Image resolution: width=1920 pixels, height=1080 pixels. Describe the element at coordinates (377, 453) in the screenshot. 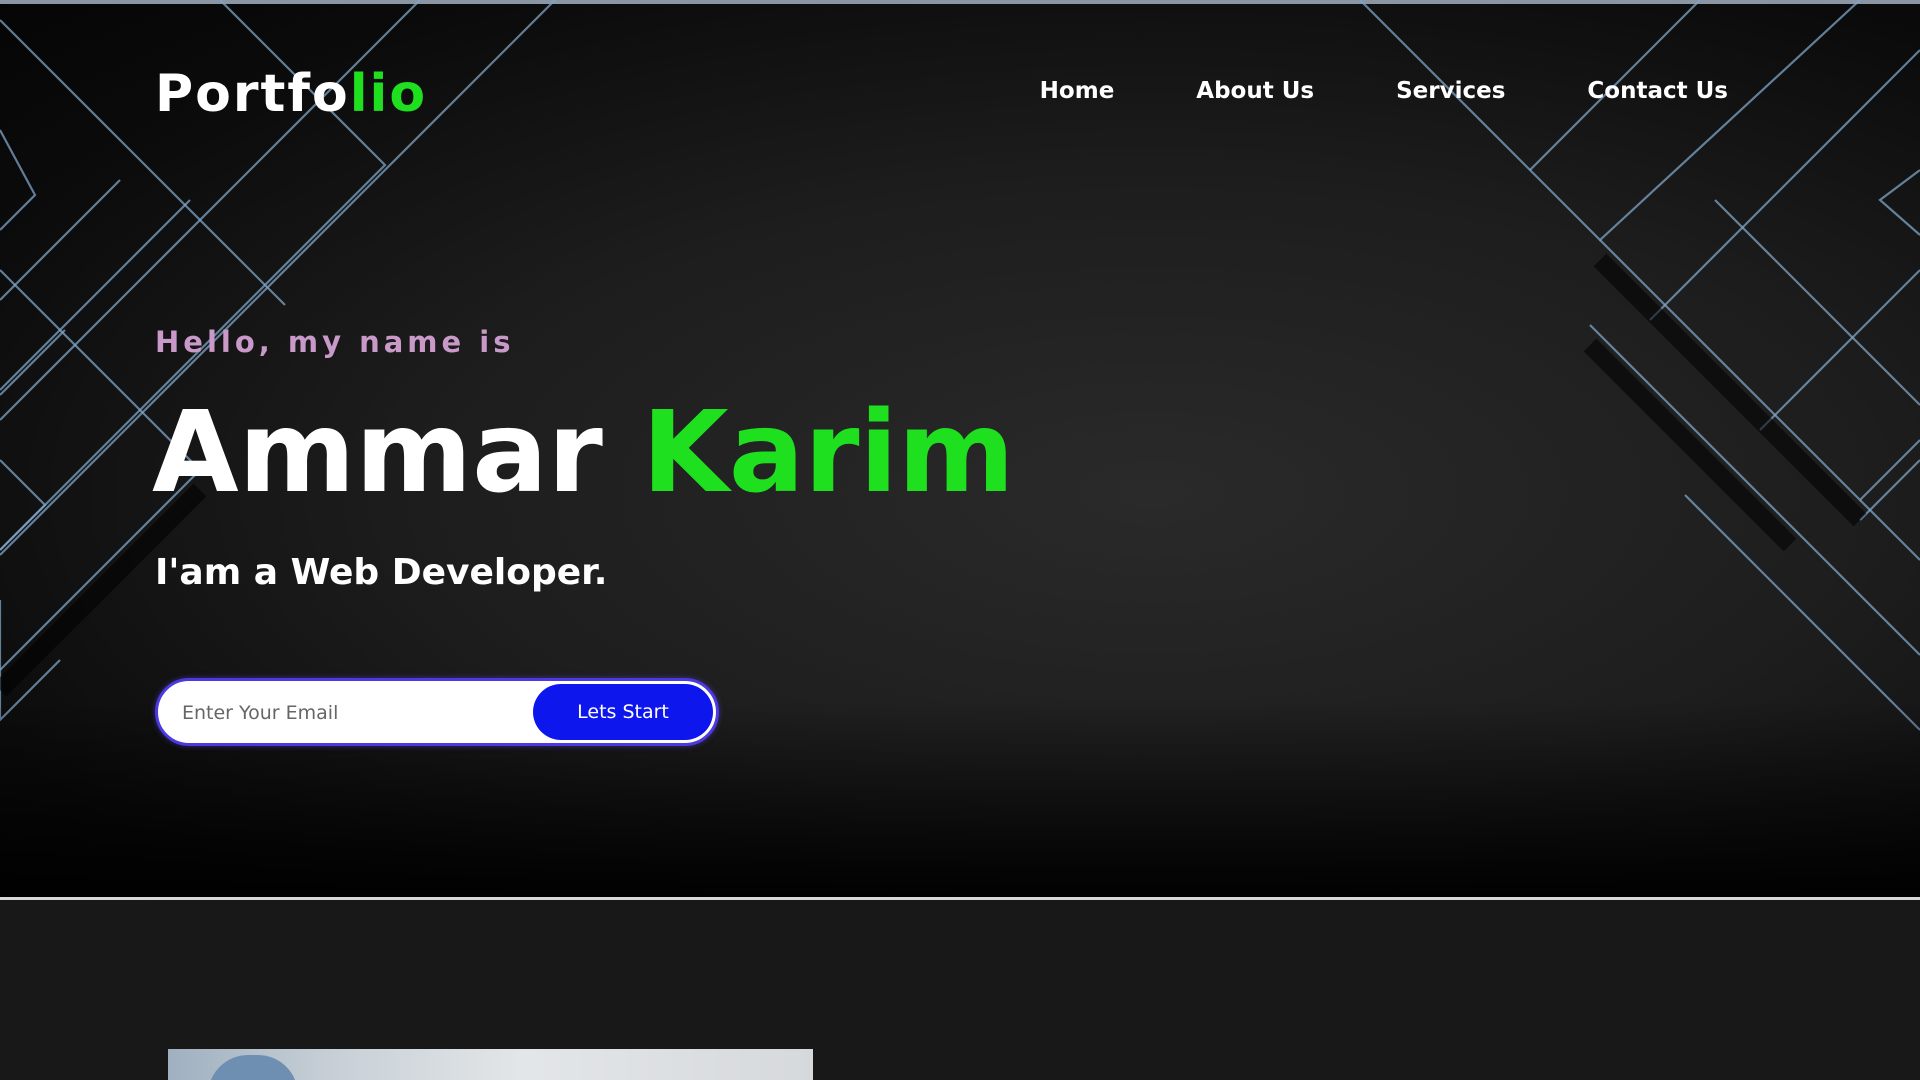

I see `hero-first-name: Ammar` at that location.